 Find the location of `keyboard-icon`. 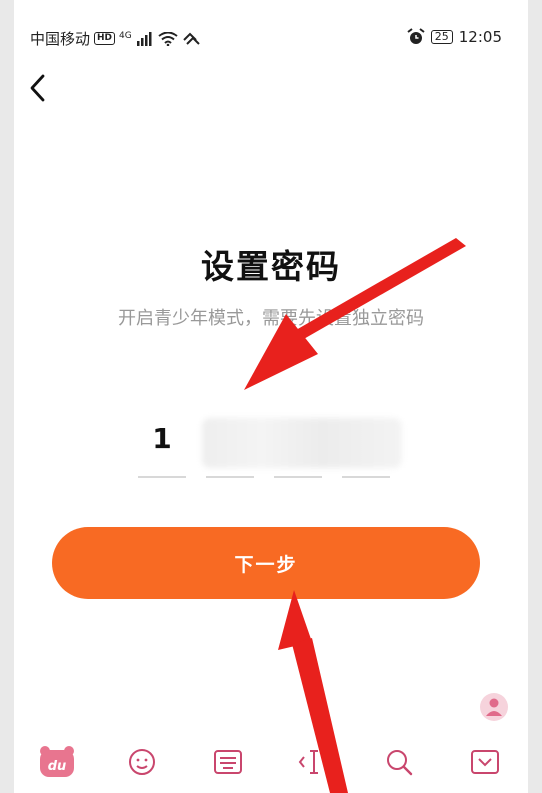

keyboard-icon is located at coordinates (228, 762).